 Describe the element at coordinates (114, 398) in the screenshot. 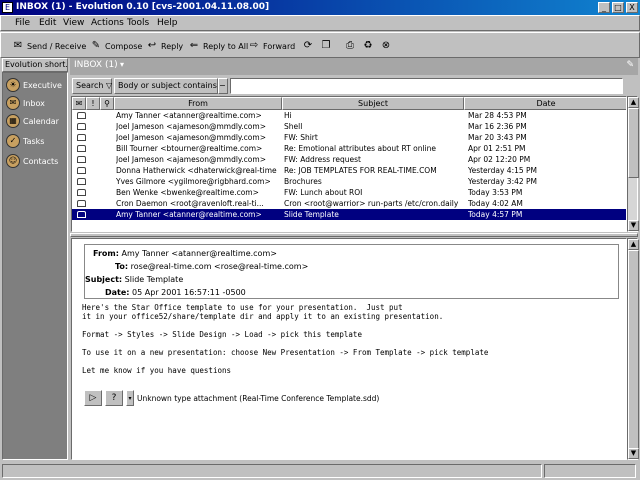

I see `attachment-type-button: ?` at that location.